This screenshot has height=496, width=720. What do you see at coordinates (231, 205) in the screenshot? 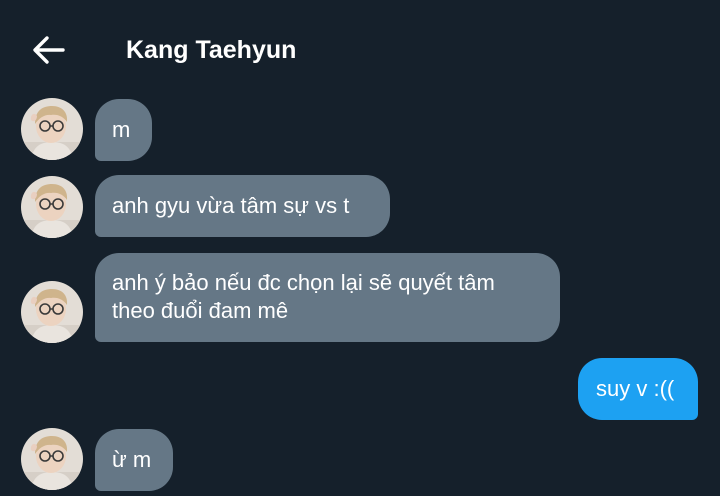
I see `message-text: anh gyu vừa tâm sự vs t` at bounding box center [231, 205].